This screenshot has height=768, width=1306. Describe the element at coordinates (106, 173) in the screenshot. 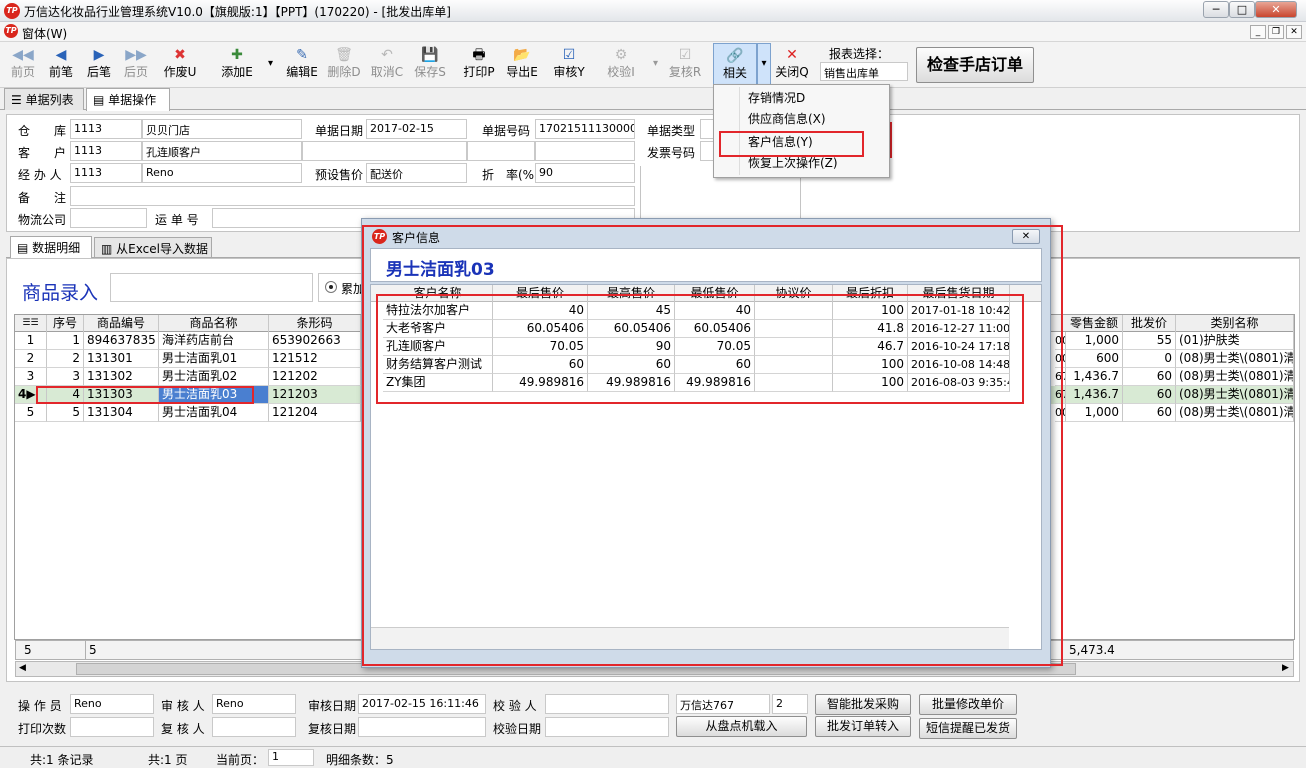

I see `handler-code-field: 1113` at that location.